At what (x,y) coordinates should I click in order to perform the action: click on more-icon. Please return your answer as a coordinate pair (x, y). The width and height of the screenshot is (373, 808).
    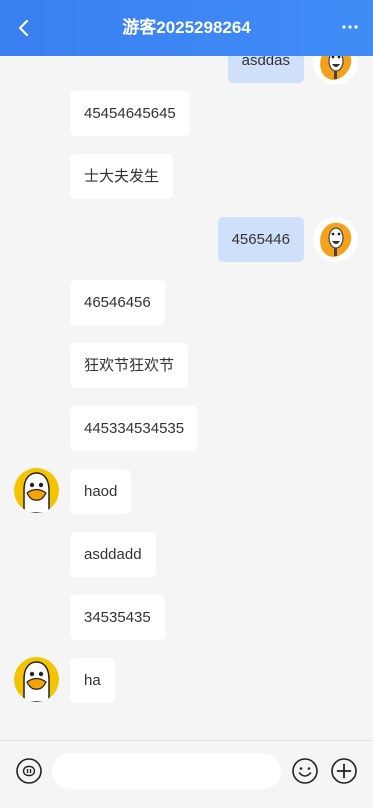
    Looking at the image, I should click on (350, 27).